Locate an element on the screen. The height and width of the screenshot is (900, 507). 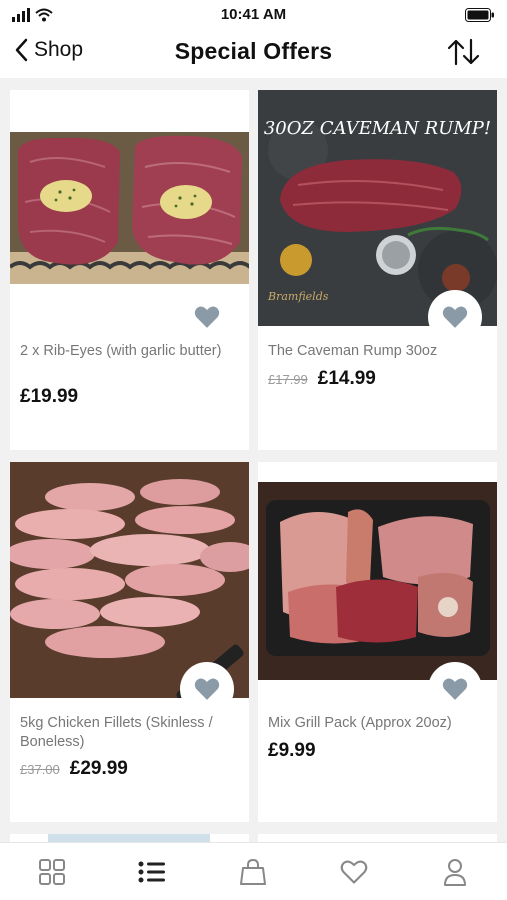
brand-logo: Bramfields is located at coordinates (298, 296).